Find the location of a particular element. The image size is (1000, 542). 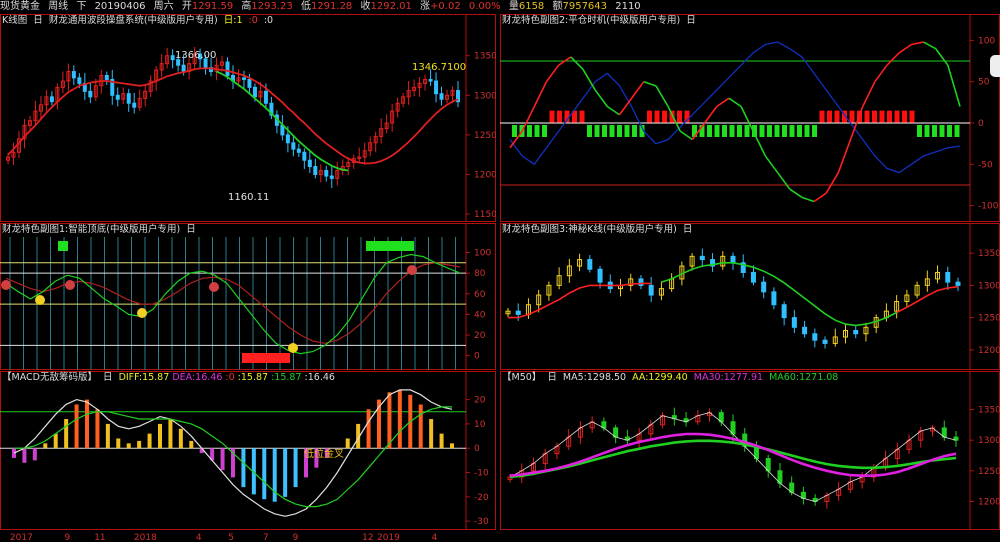

sub1-tick-label: 0 is located at coordinates (477, 357).